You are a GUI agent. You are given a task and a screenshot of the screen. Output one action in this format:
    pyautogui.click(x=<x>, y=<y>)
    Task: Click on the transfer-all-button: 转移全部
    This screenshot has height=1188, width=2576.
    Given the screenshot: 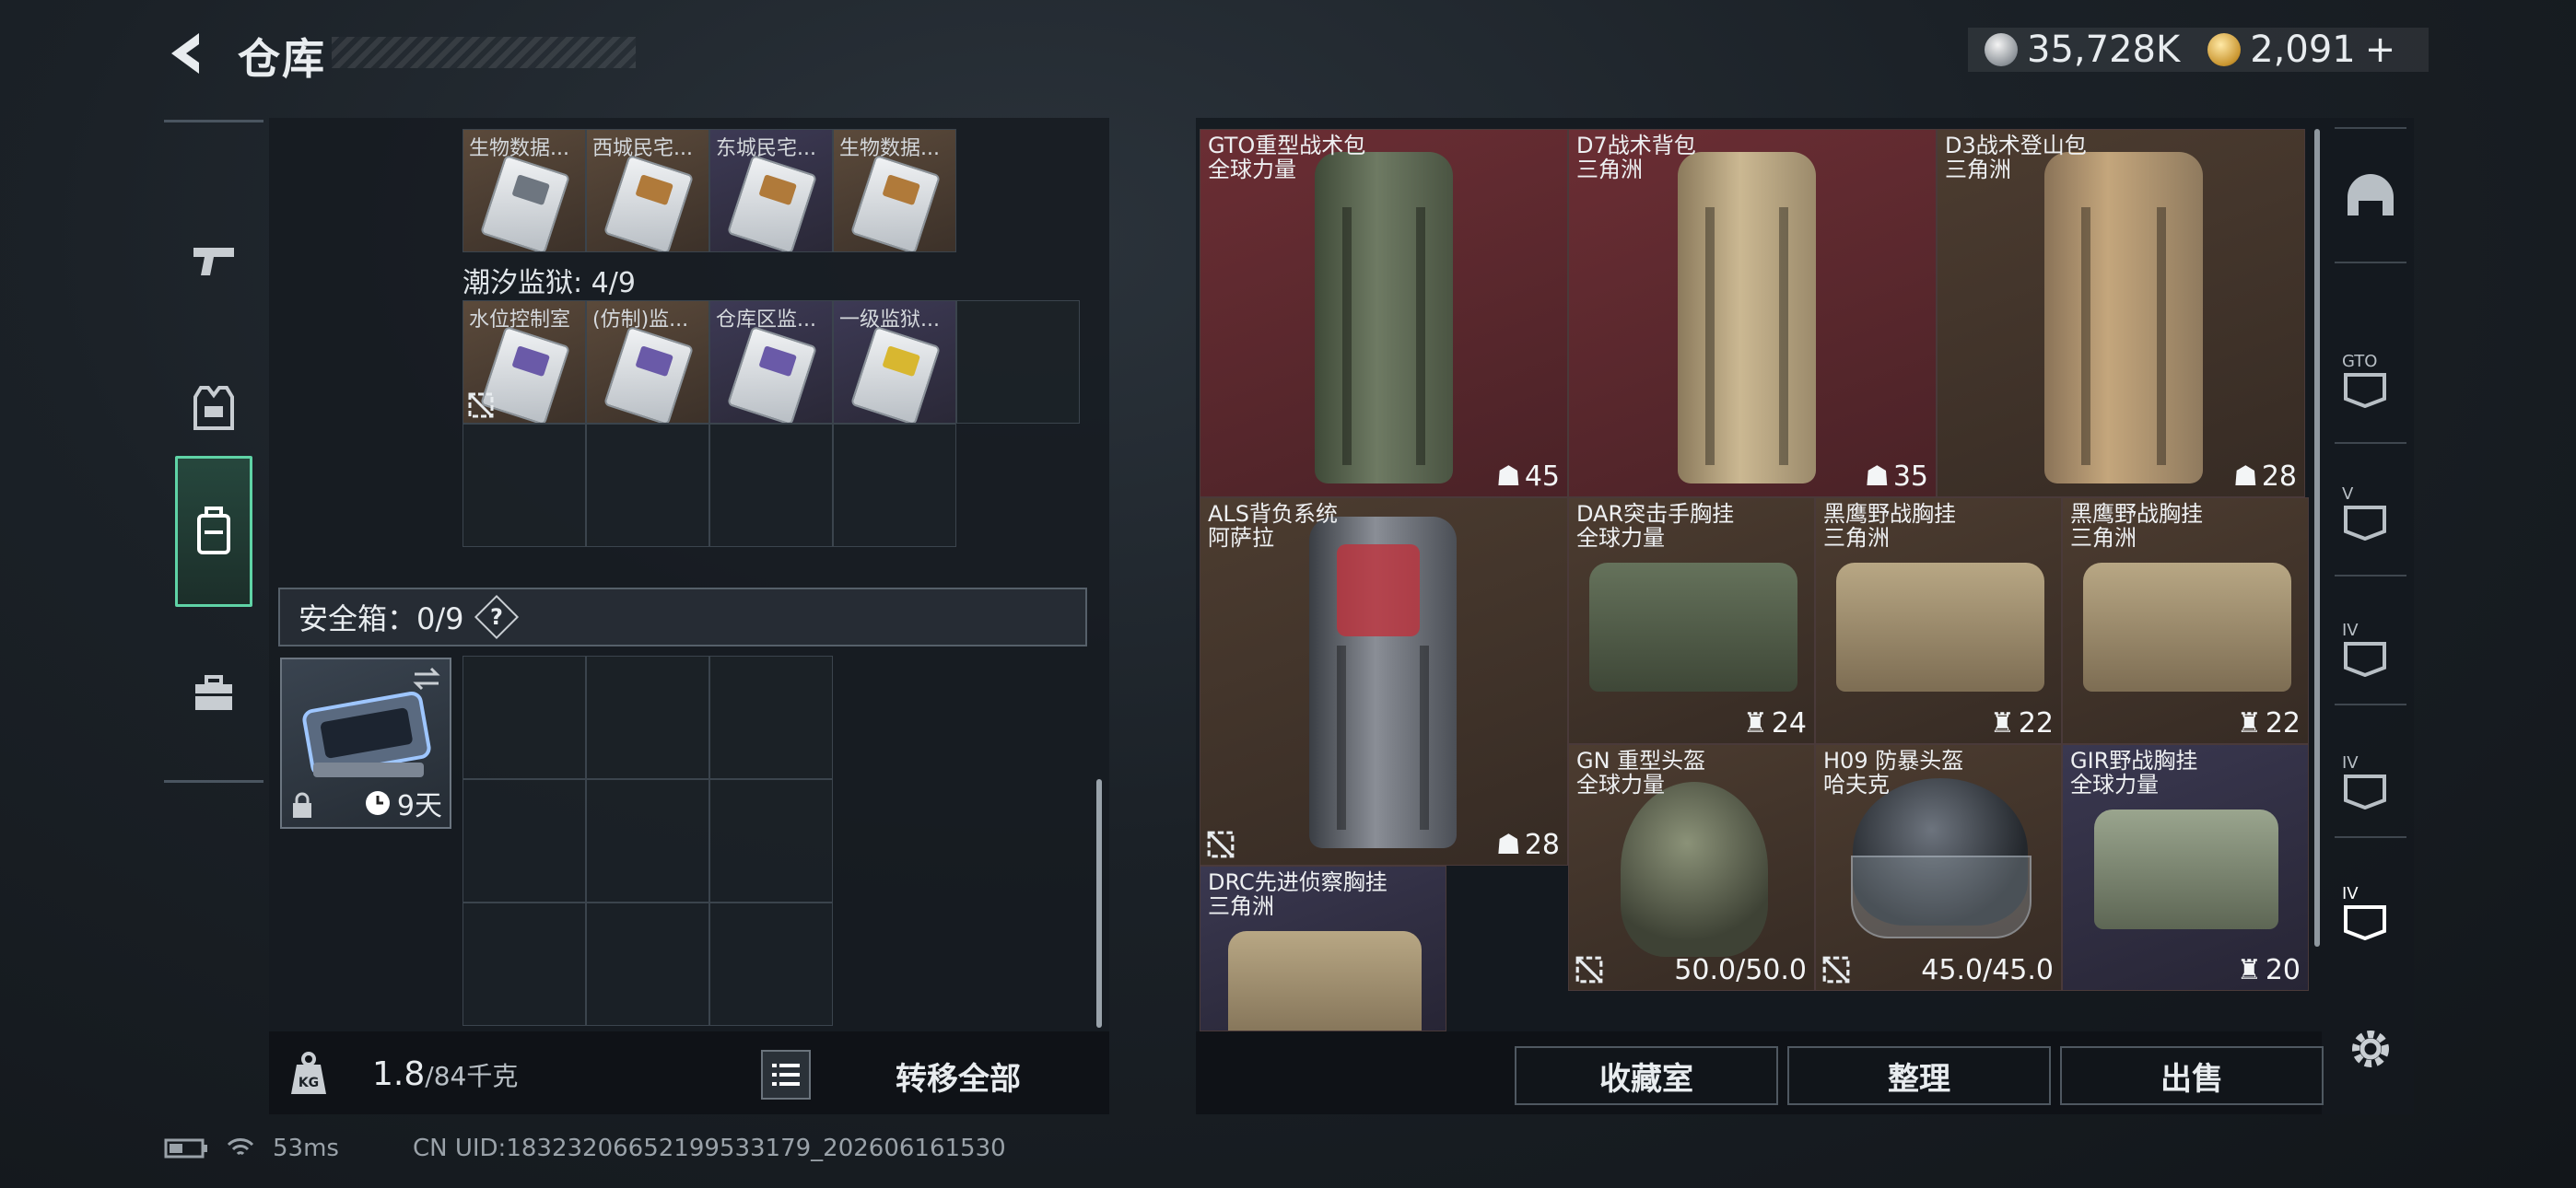 What is the action you would take?
    pyautogui.click(x=958, y=1075)
    